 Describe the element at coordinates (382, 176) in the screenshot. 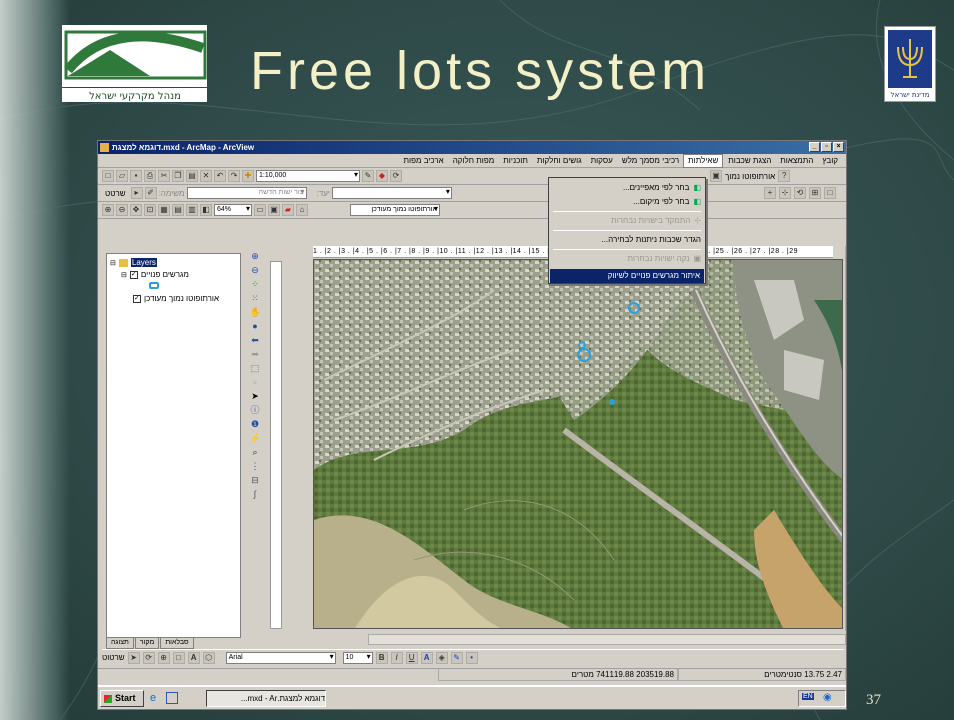

I see `arctoolbox-icon: ◆` at that location.